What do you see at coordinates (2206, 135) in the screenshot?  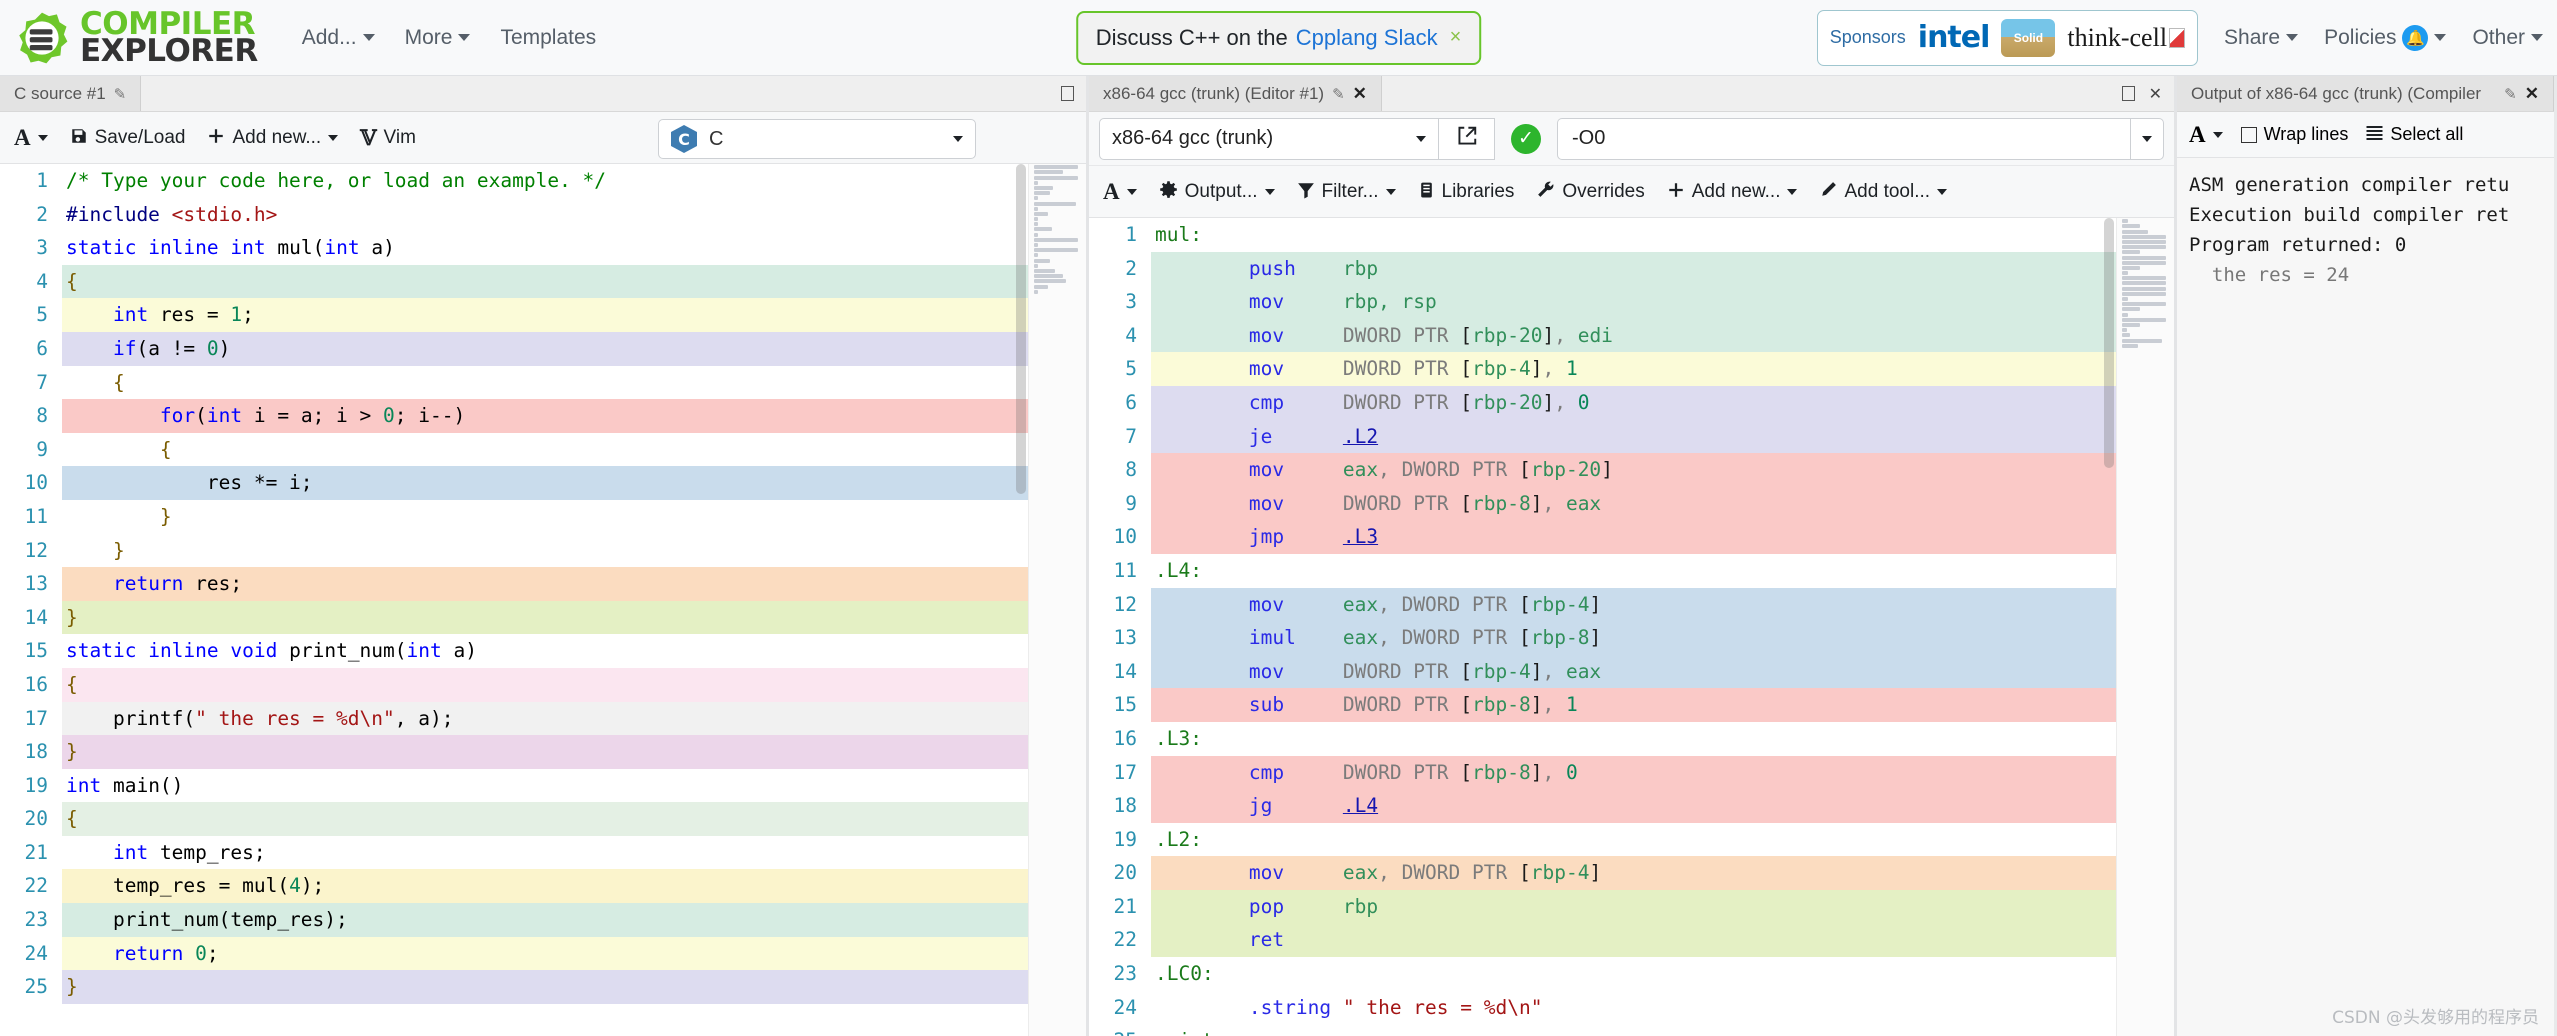 I see `output-font-size-button: A` at bounding box center [2206, 135].